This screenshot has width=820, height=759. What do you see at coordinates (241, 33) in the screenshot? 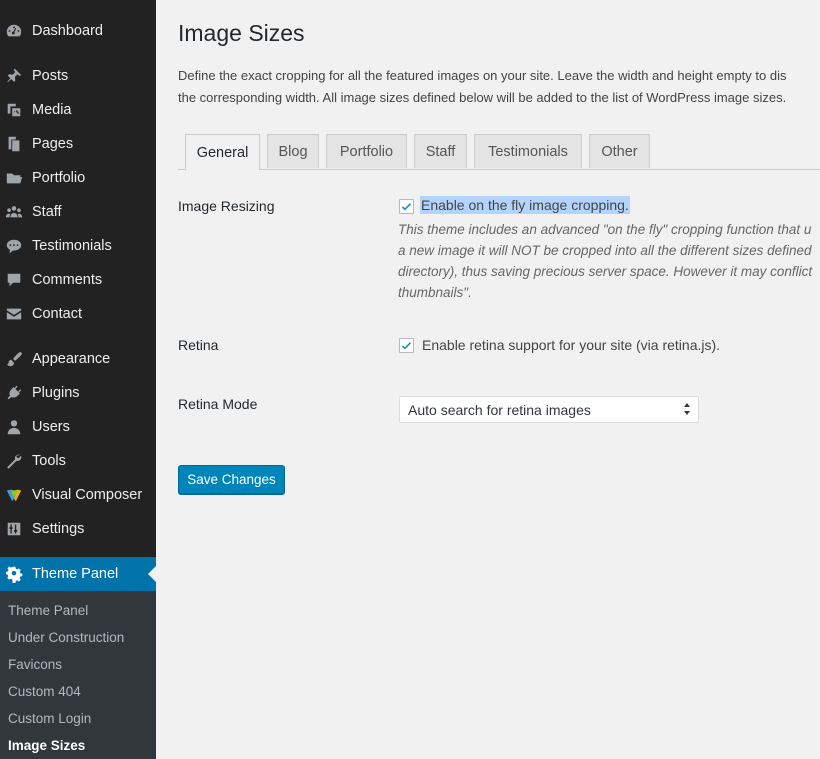
I see `page-title: Image Sizes` at bounding box center [241, 33].